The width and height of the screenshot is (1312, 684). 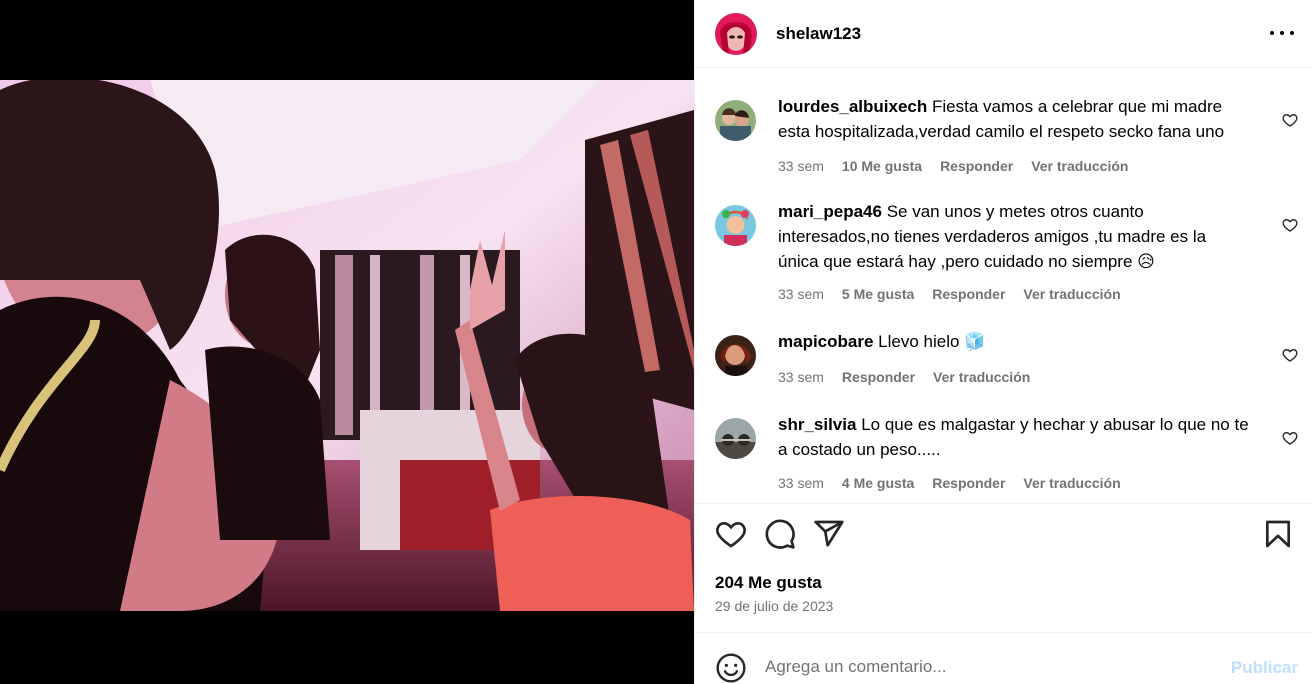 What do you see at coordinates (1003, 34) in the screenshot?
I see `post-header: shelaw123` at bounding box center [1003, 34].